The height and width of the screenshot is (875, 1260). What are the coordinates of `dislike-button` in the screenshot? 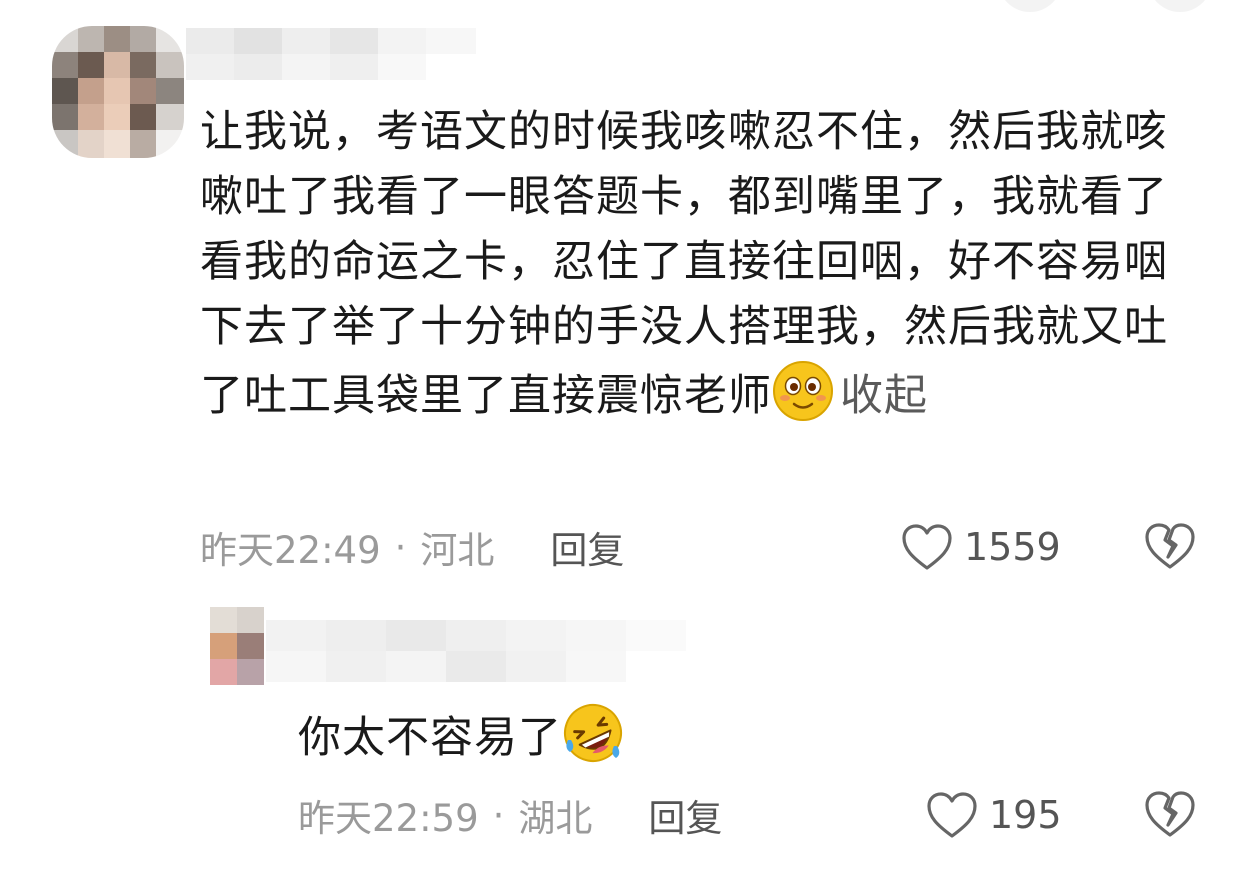 It's located at (1170, 547).